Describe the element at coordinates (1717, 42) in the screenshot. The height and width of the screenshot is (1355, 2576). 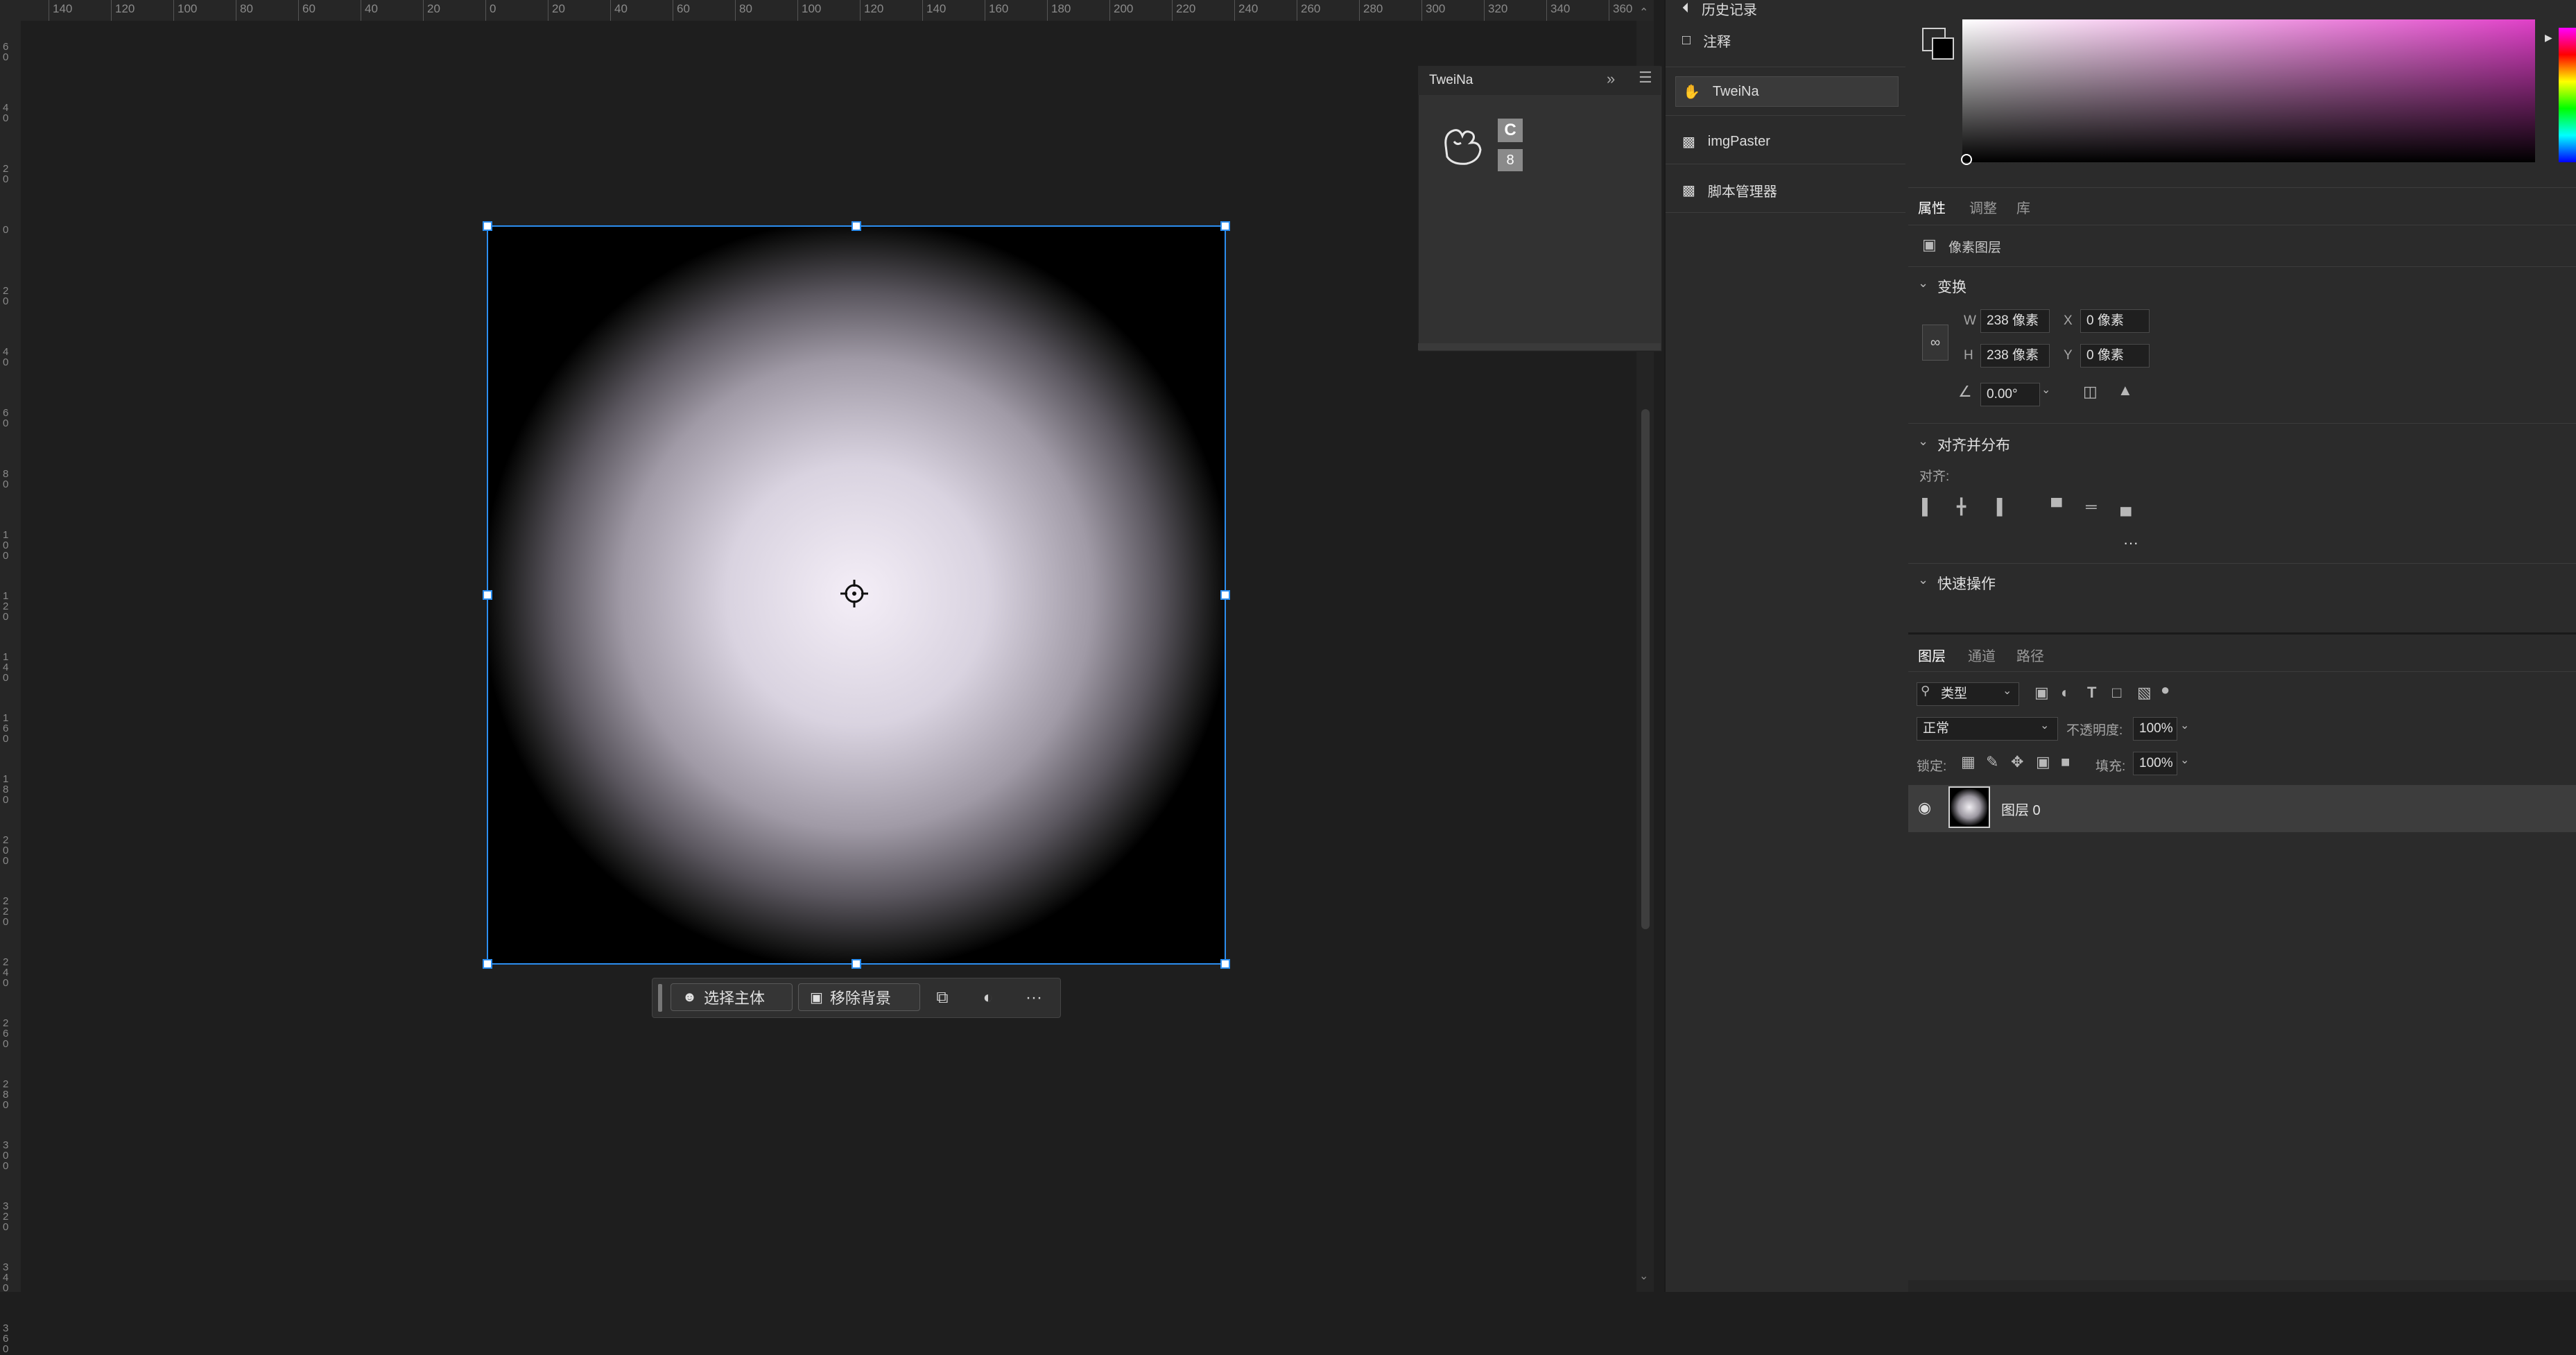
I see `comment-label: 注释` at that location.